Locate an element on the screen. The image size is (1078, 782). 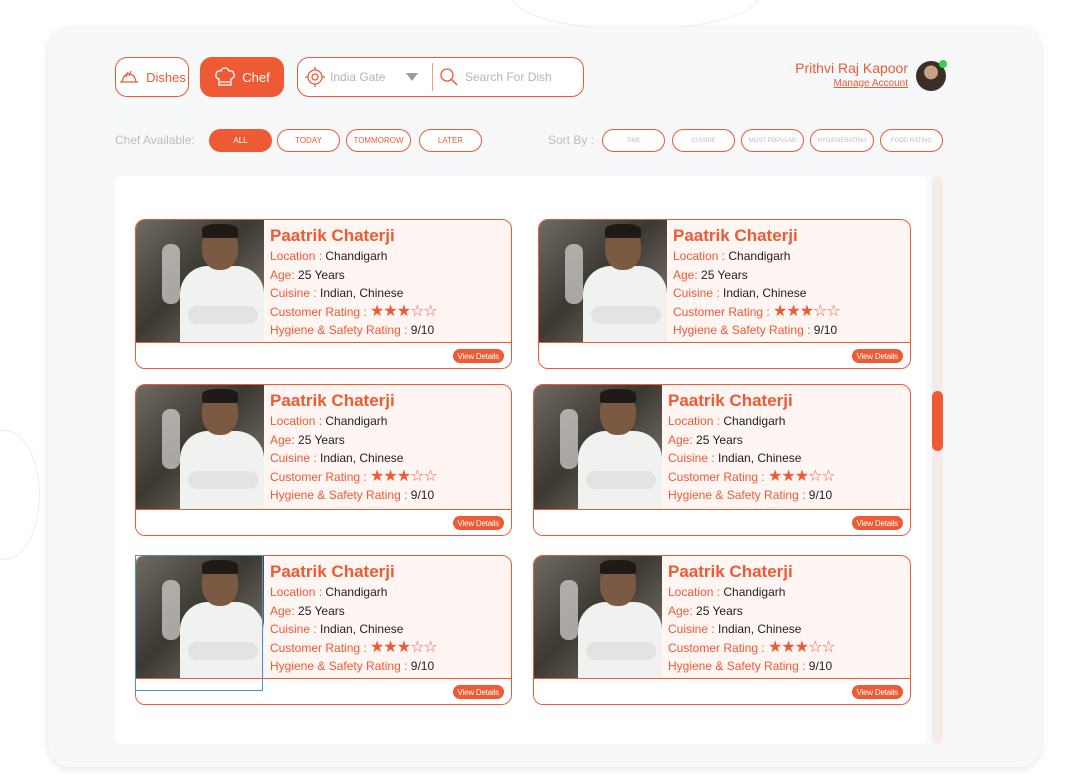
location-search-bar: India Gate is located at coordinates (440, 77).